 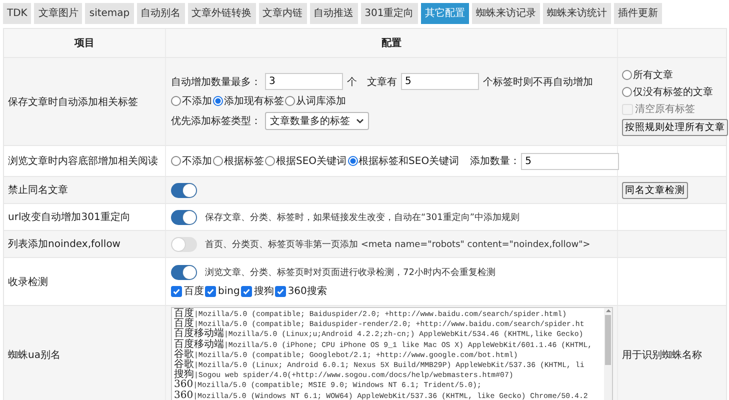 What do you see at coordinates (362, 218) in the screenshot?
I see `hint-text: 保存文章、分类、标签时，如果链接发生改变，自动在“301重定向”中添加规则` at bounding box center [362, 218].